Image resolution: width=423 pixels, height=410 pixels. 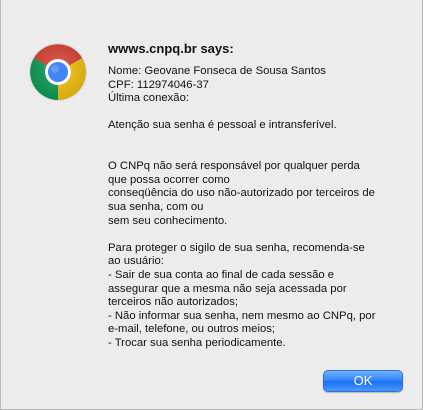 I want to click on message-line: sua senha, com ou, so click(x=156, y=206).